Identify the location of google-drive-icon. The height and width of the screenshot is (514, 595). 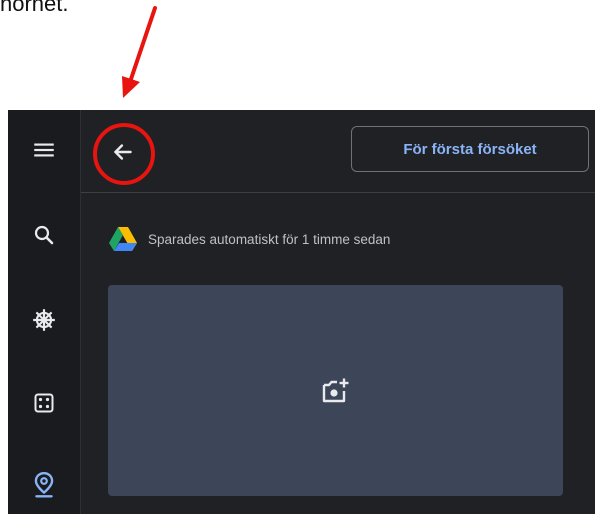
(123, 239).